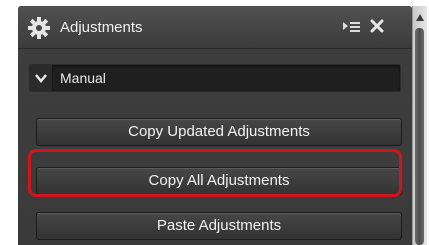  What do you see at coordinates (39, 28) in the screenshot?
I see `gear-icon` at bounding box center [39, 28].